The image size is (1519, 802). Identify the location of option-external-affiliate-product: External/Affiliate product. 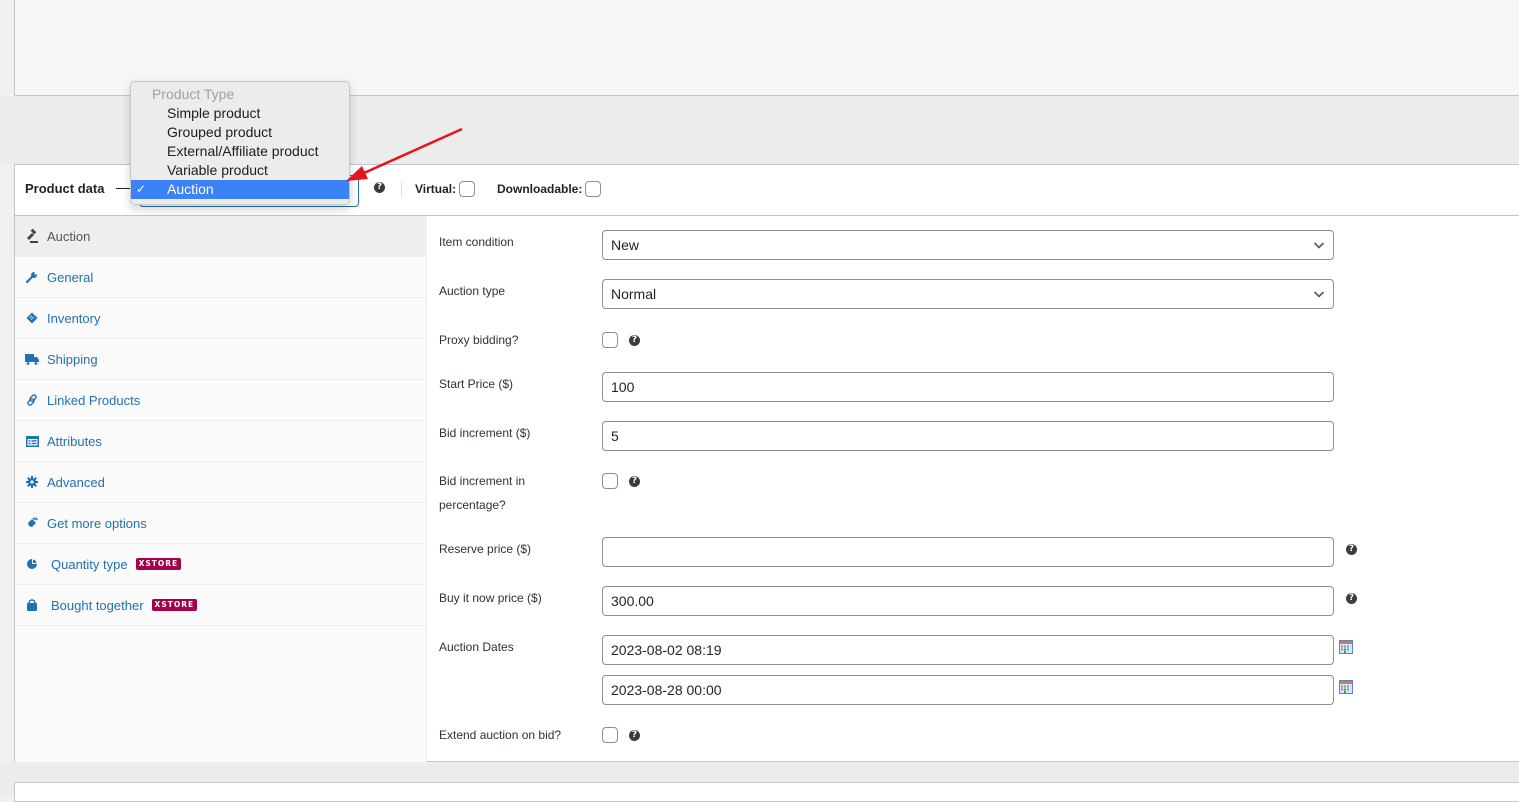
(240, 151).